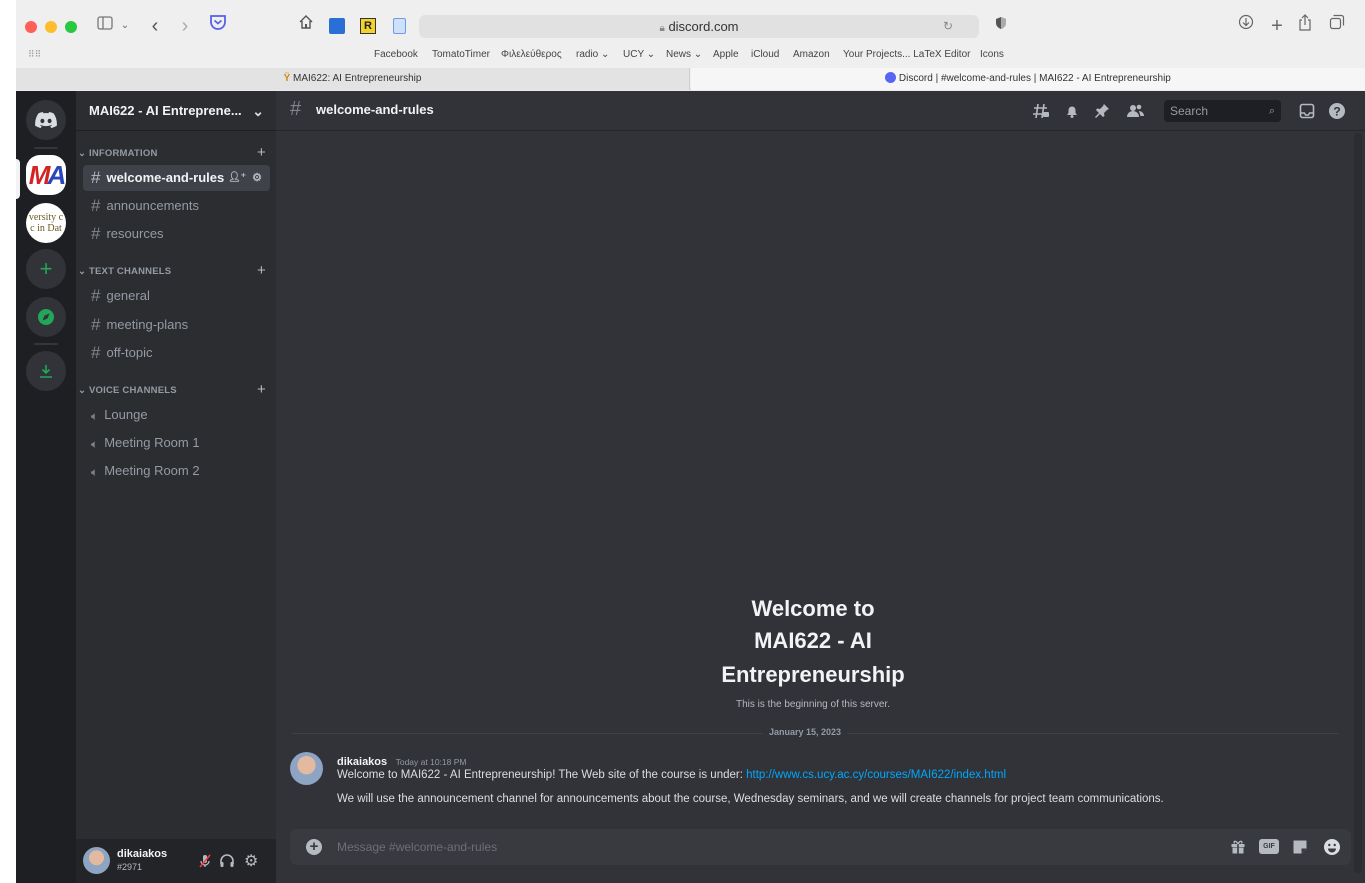  Describe the element at coordinates (1246, 26) in the screenshot. I see `downloads-icon` at that location.